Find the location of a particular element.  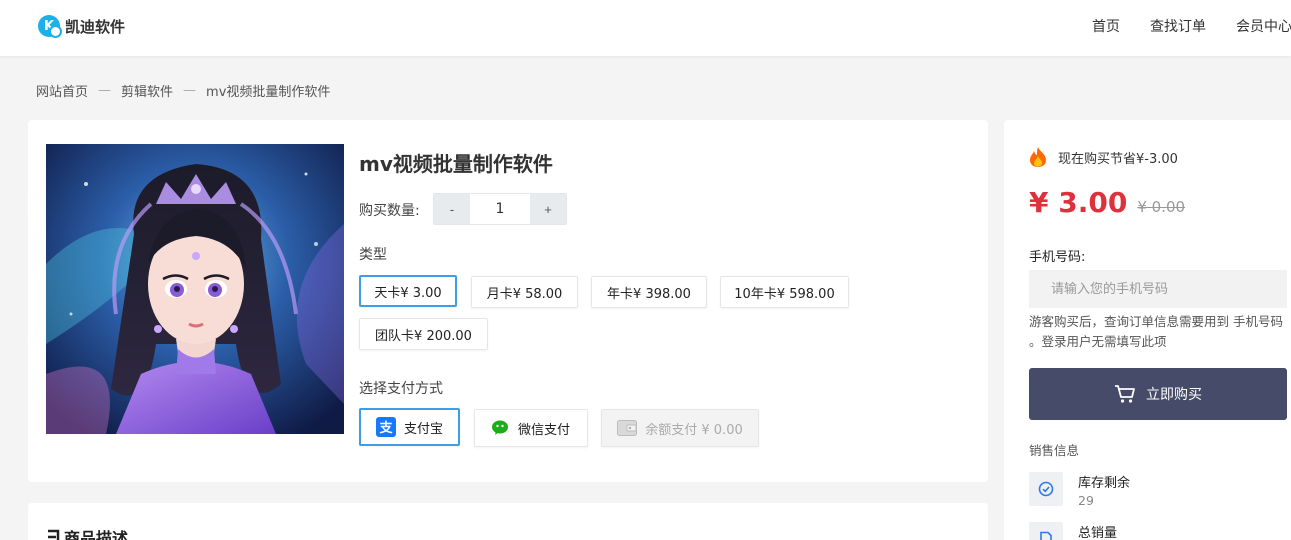

quantity-stepper: - + is located at coordinates (500, 209).